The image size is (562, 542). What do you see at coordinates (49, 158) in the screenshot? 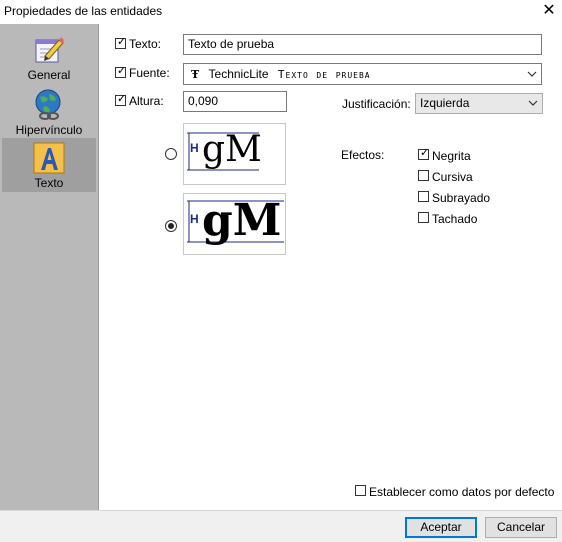
I see `letter-a-icon` at bounding box center [49, 158].